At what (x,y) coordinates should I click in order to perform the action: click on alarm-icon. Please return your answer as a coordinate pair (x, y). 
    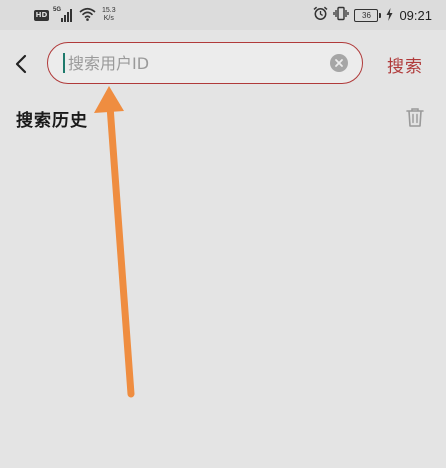
    Looking at the image, I should click on (320, 15).